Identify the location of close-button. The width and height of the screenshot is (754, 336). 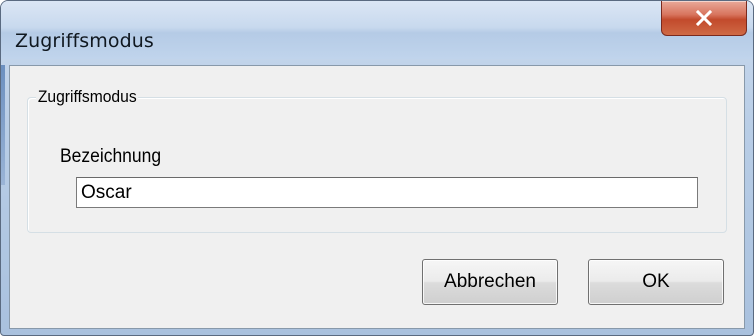
(704, 18).